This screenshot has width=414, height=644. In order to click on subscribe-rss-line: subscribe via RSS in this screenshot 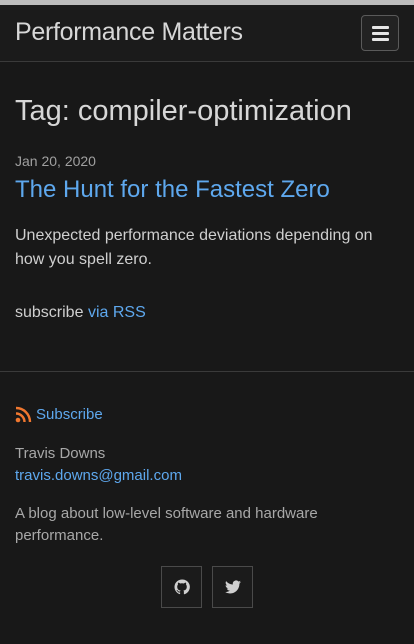, I will do `click(80, 313)`.